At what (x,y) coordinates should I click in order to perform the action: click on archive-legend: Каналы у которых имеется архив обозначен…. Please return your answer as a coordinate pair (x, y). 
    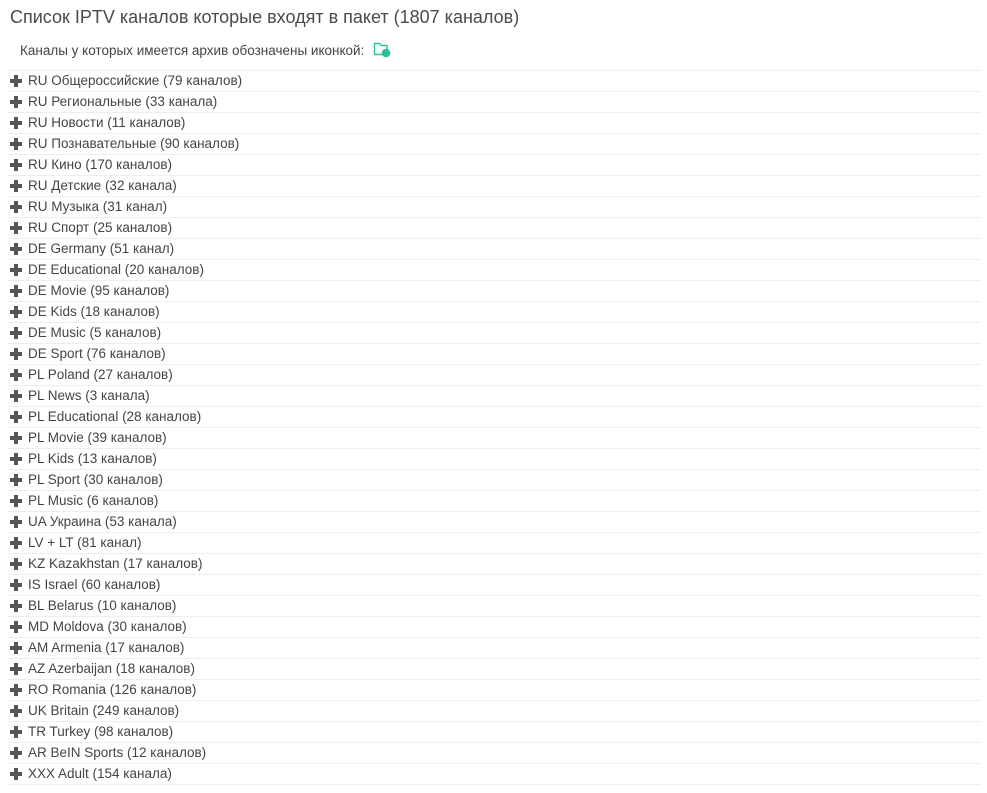
    Looking at the image, I should click on (206, 50).